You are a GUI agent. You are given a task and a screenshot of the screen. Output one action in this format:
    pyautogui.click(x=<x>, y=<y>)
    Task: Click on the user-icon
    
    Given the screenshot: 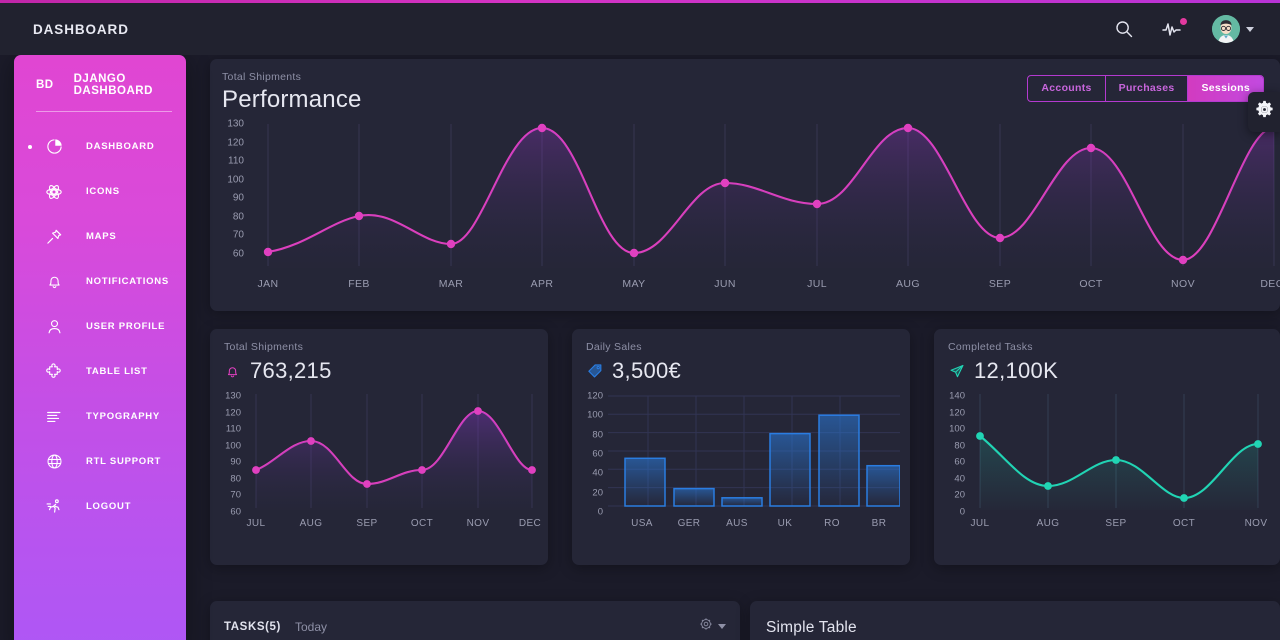 What is the action you would take?
    pyautogui.click(x=54, y=327)
    